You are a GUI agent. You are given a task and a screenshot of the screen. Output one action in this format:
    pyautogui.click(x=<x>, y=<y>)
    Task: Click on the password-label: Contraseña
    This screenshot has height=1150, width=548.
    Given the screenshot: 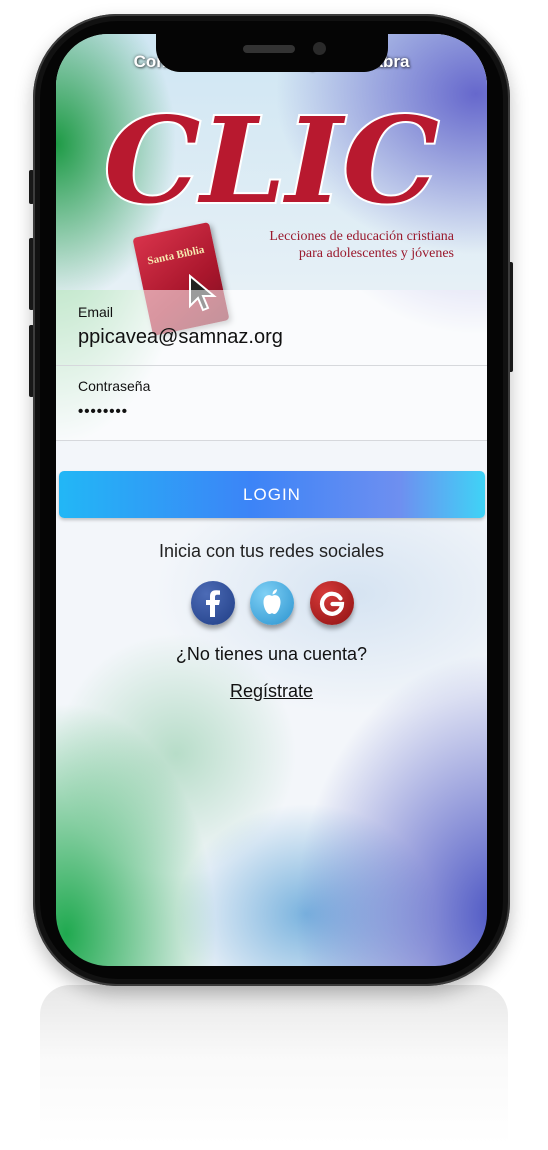 What is the action you would take?
    pyautogui.click(x=114, y=386)
    